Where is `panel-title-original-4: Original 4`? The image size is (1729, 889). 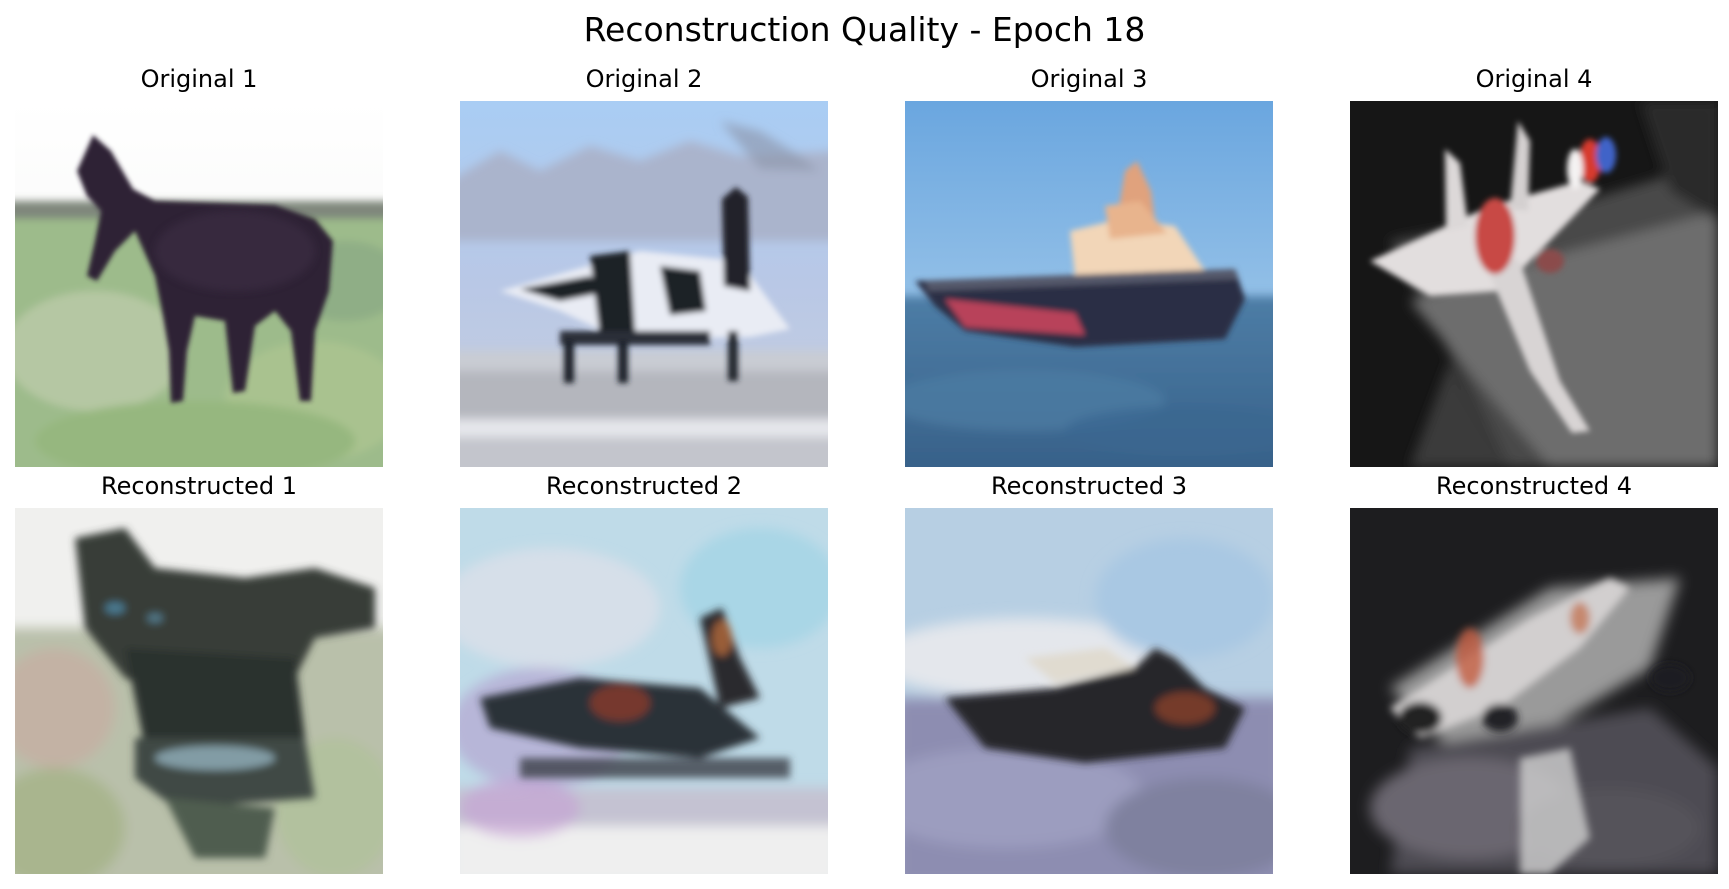 panel-title-original-4: Original 4 is located at coordinates (1534, 79).